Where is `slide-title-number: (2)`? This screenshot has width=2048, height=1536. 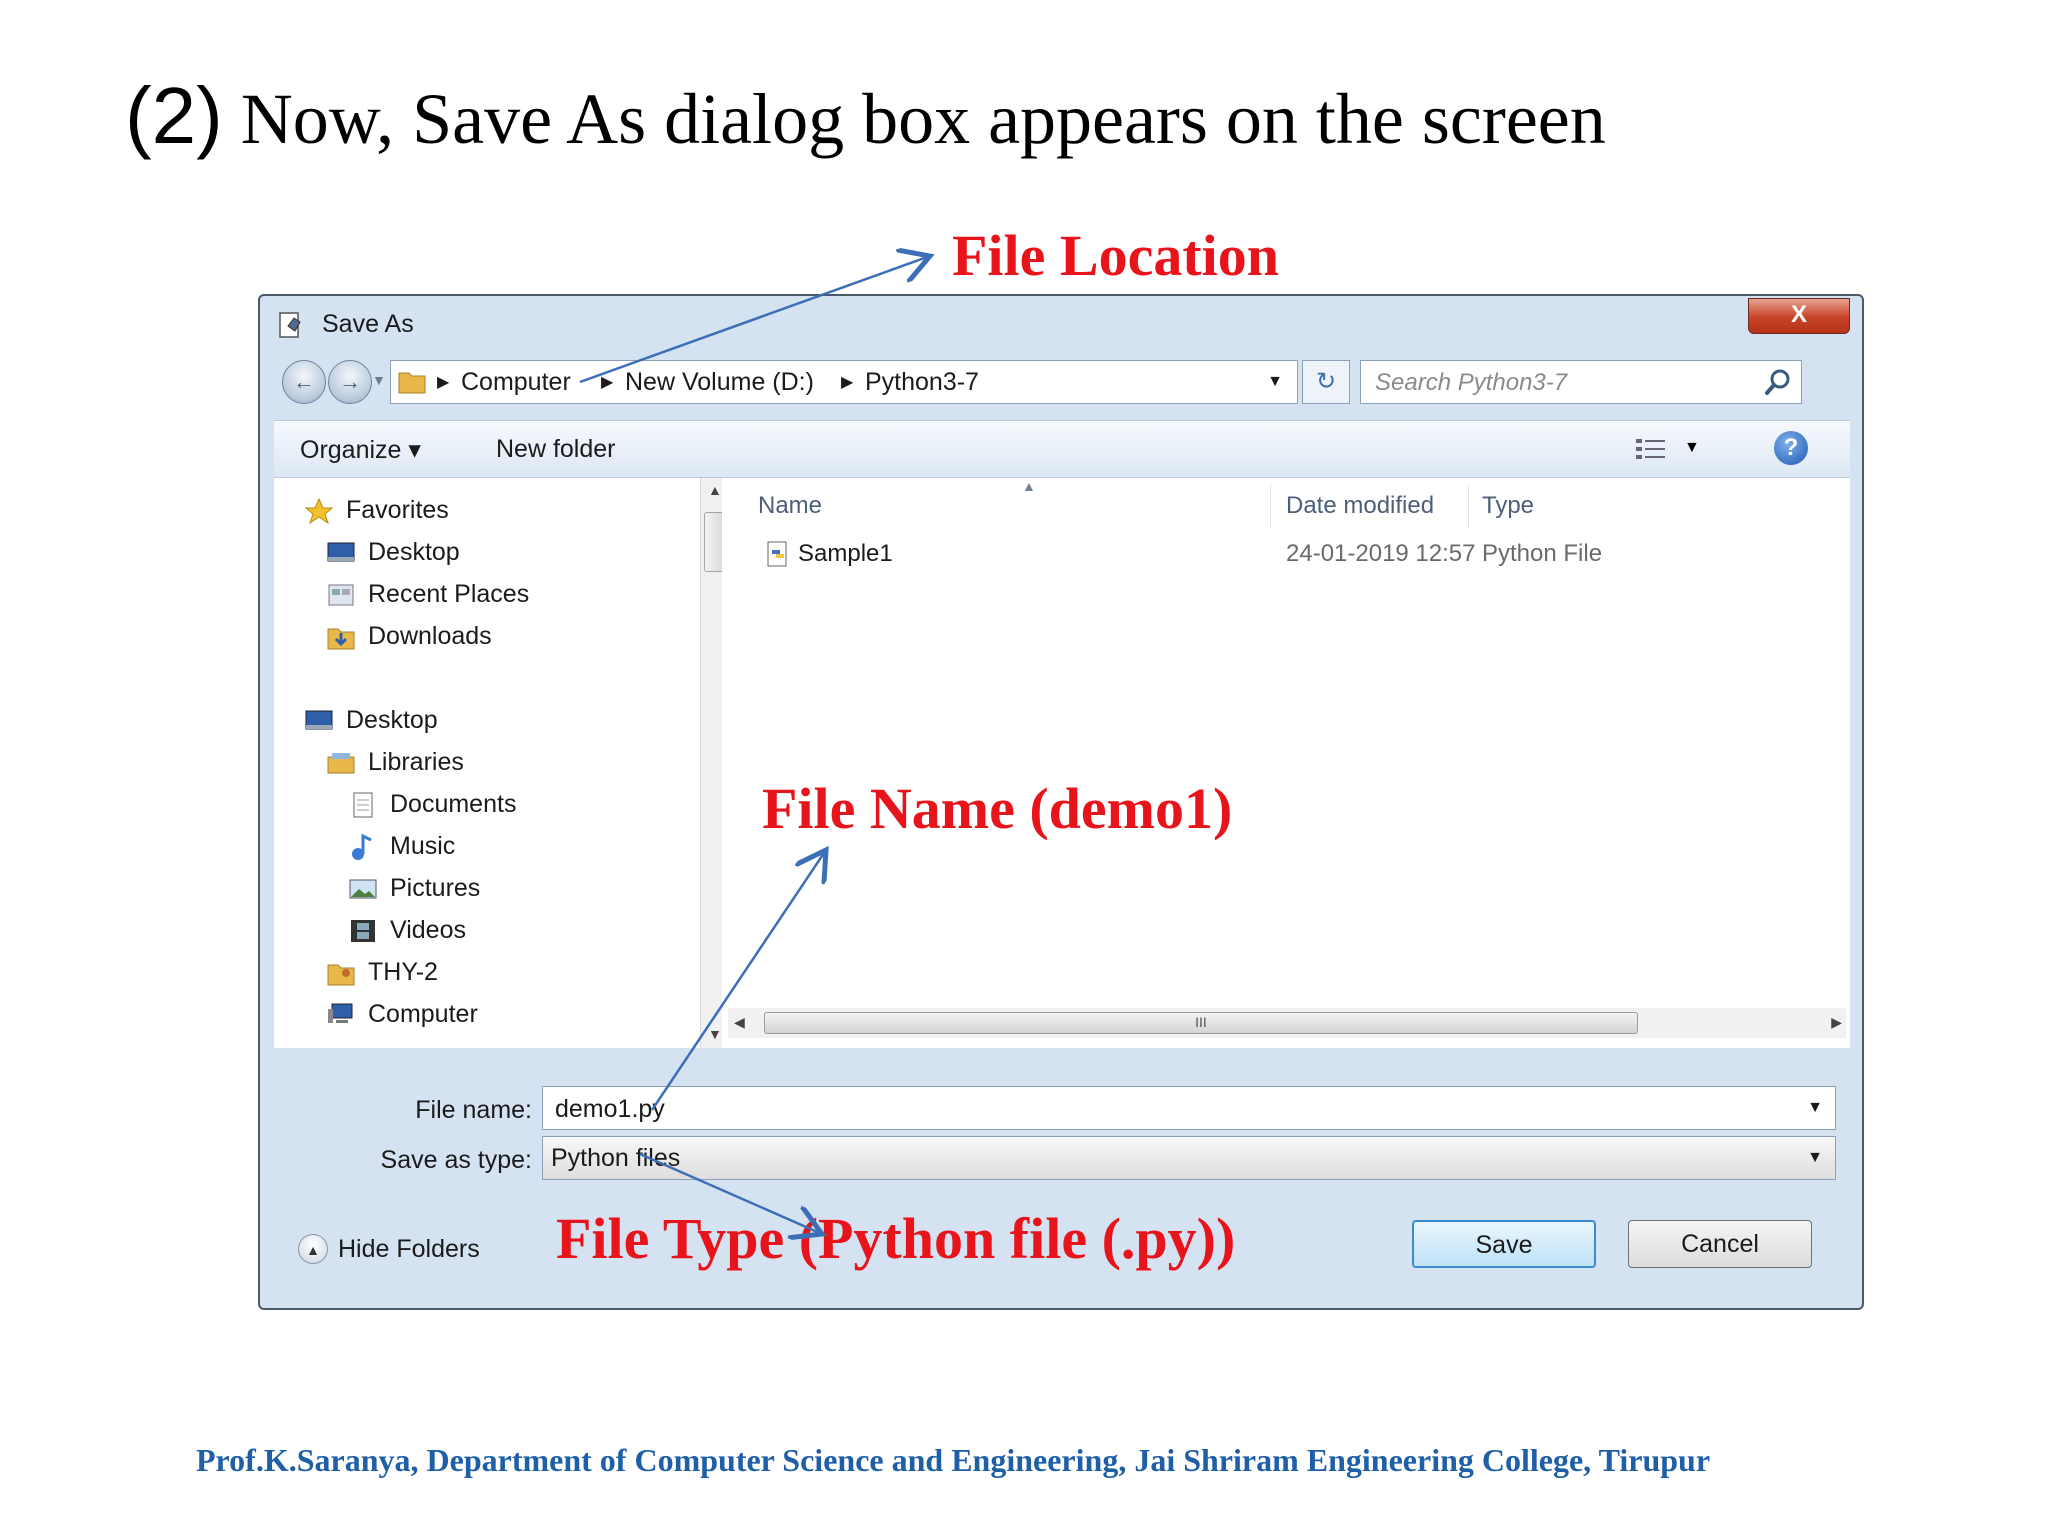 slide-title-number: (2) is located at coordinates (174, 115).